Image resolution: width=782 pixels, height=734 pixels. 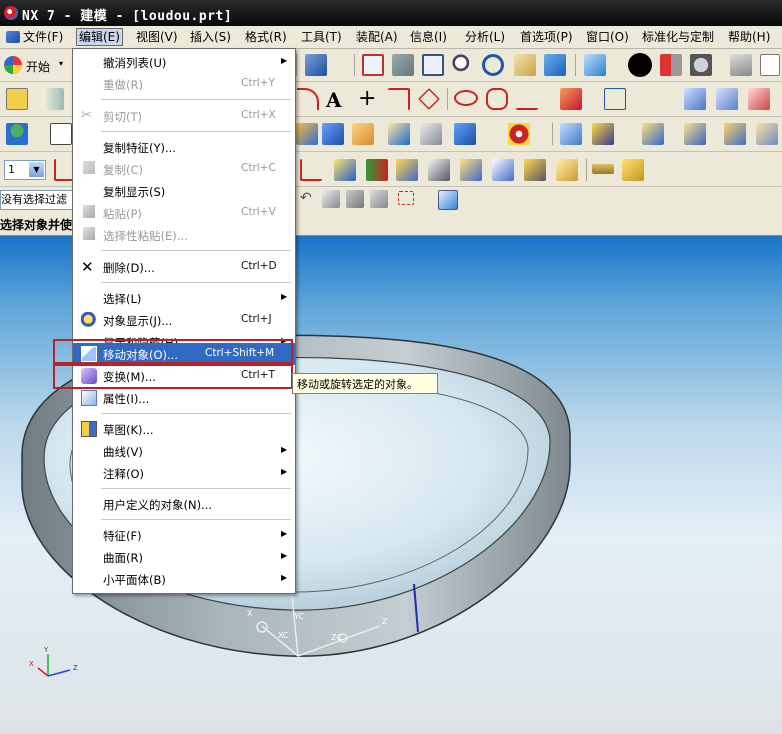 I want to click on trim-body-icon, so click(x=735, y=134).